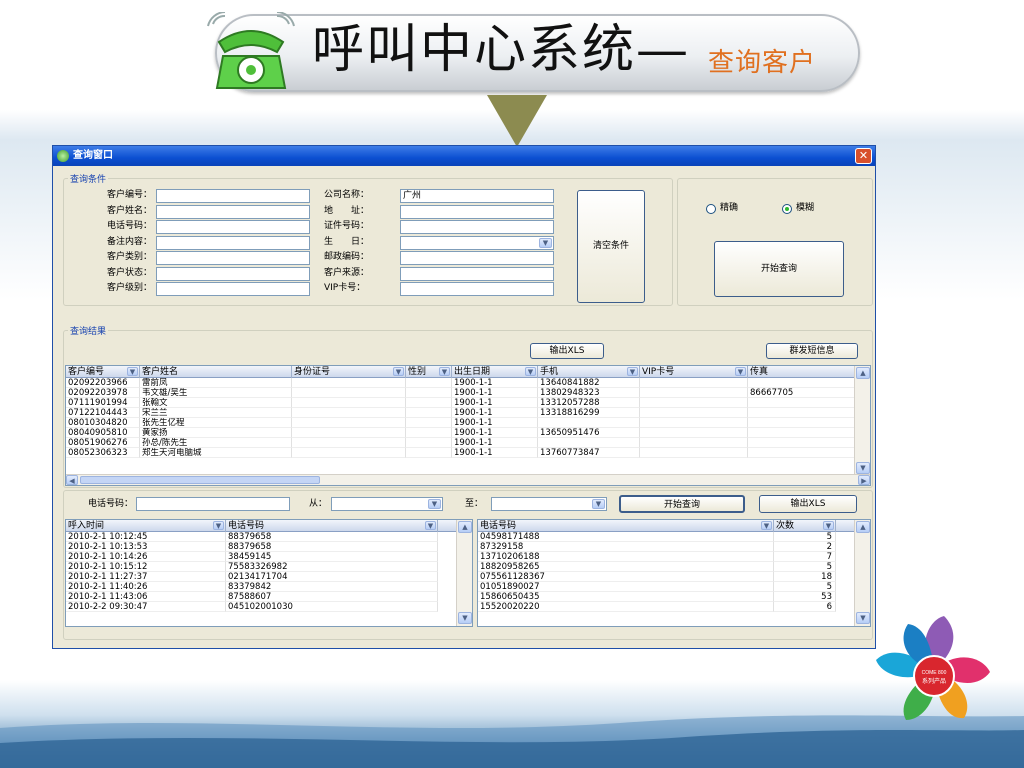 The image size is (1024, 768). I want to click on column-header: 次数 ▼, so click(805, 526).